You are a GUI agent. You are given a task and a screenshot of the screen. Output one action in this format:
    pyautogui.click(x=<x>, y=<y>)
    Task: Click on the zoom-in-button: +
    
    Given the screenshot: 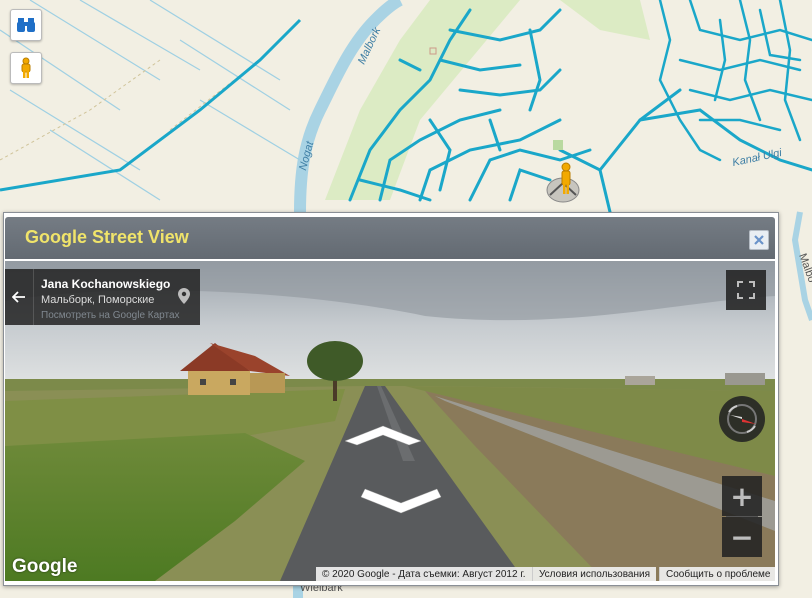 What is the action you would take?
    pyautogui.click(x=742, y=496)
    